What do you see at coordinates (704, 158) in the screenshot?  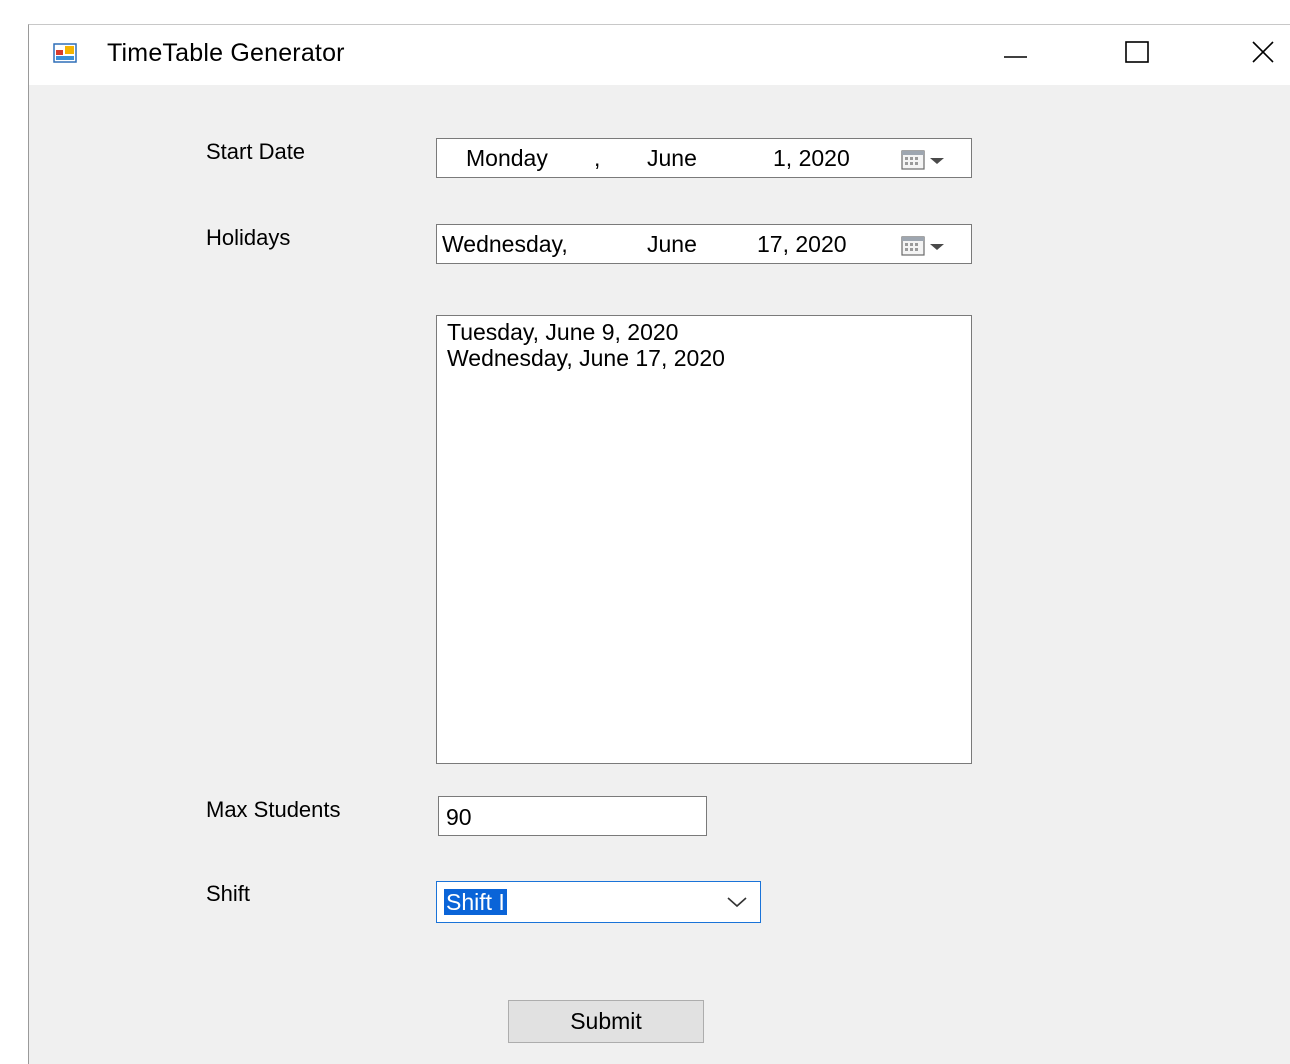 I see `start-date-picker: Monday , June 1, 2020` at bounding box center [704, 158].